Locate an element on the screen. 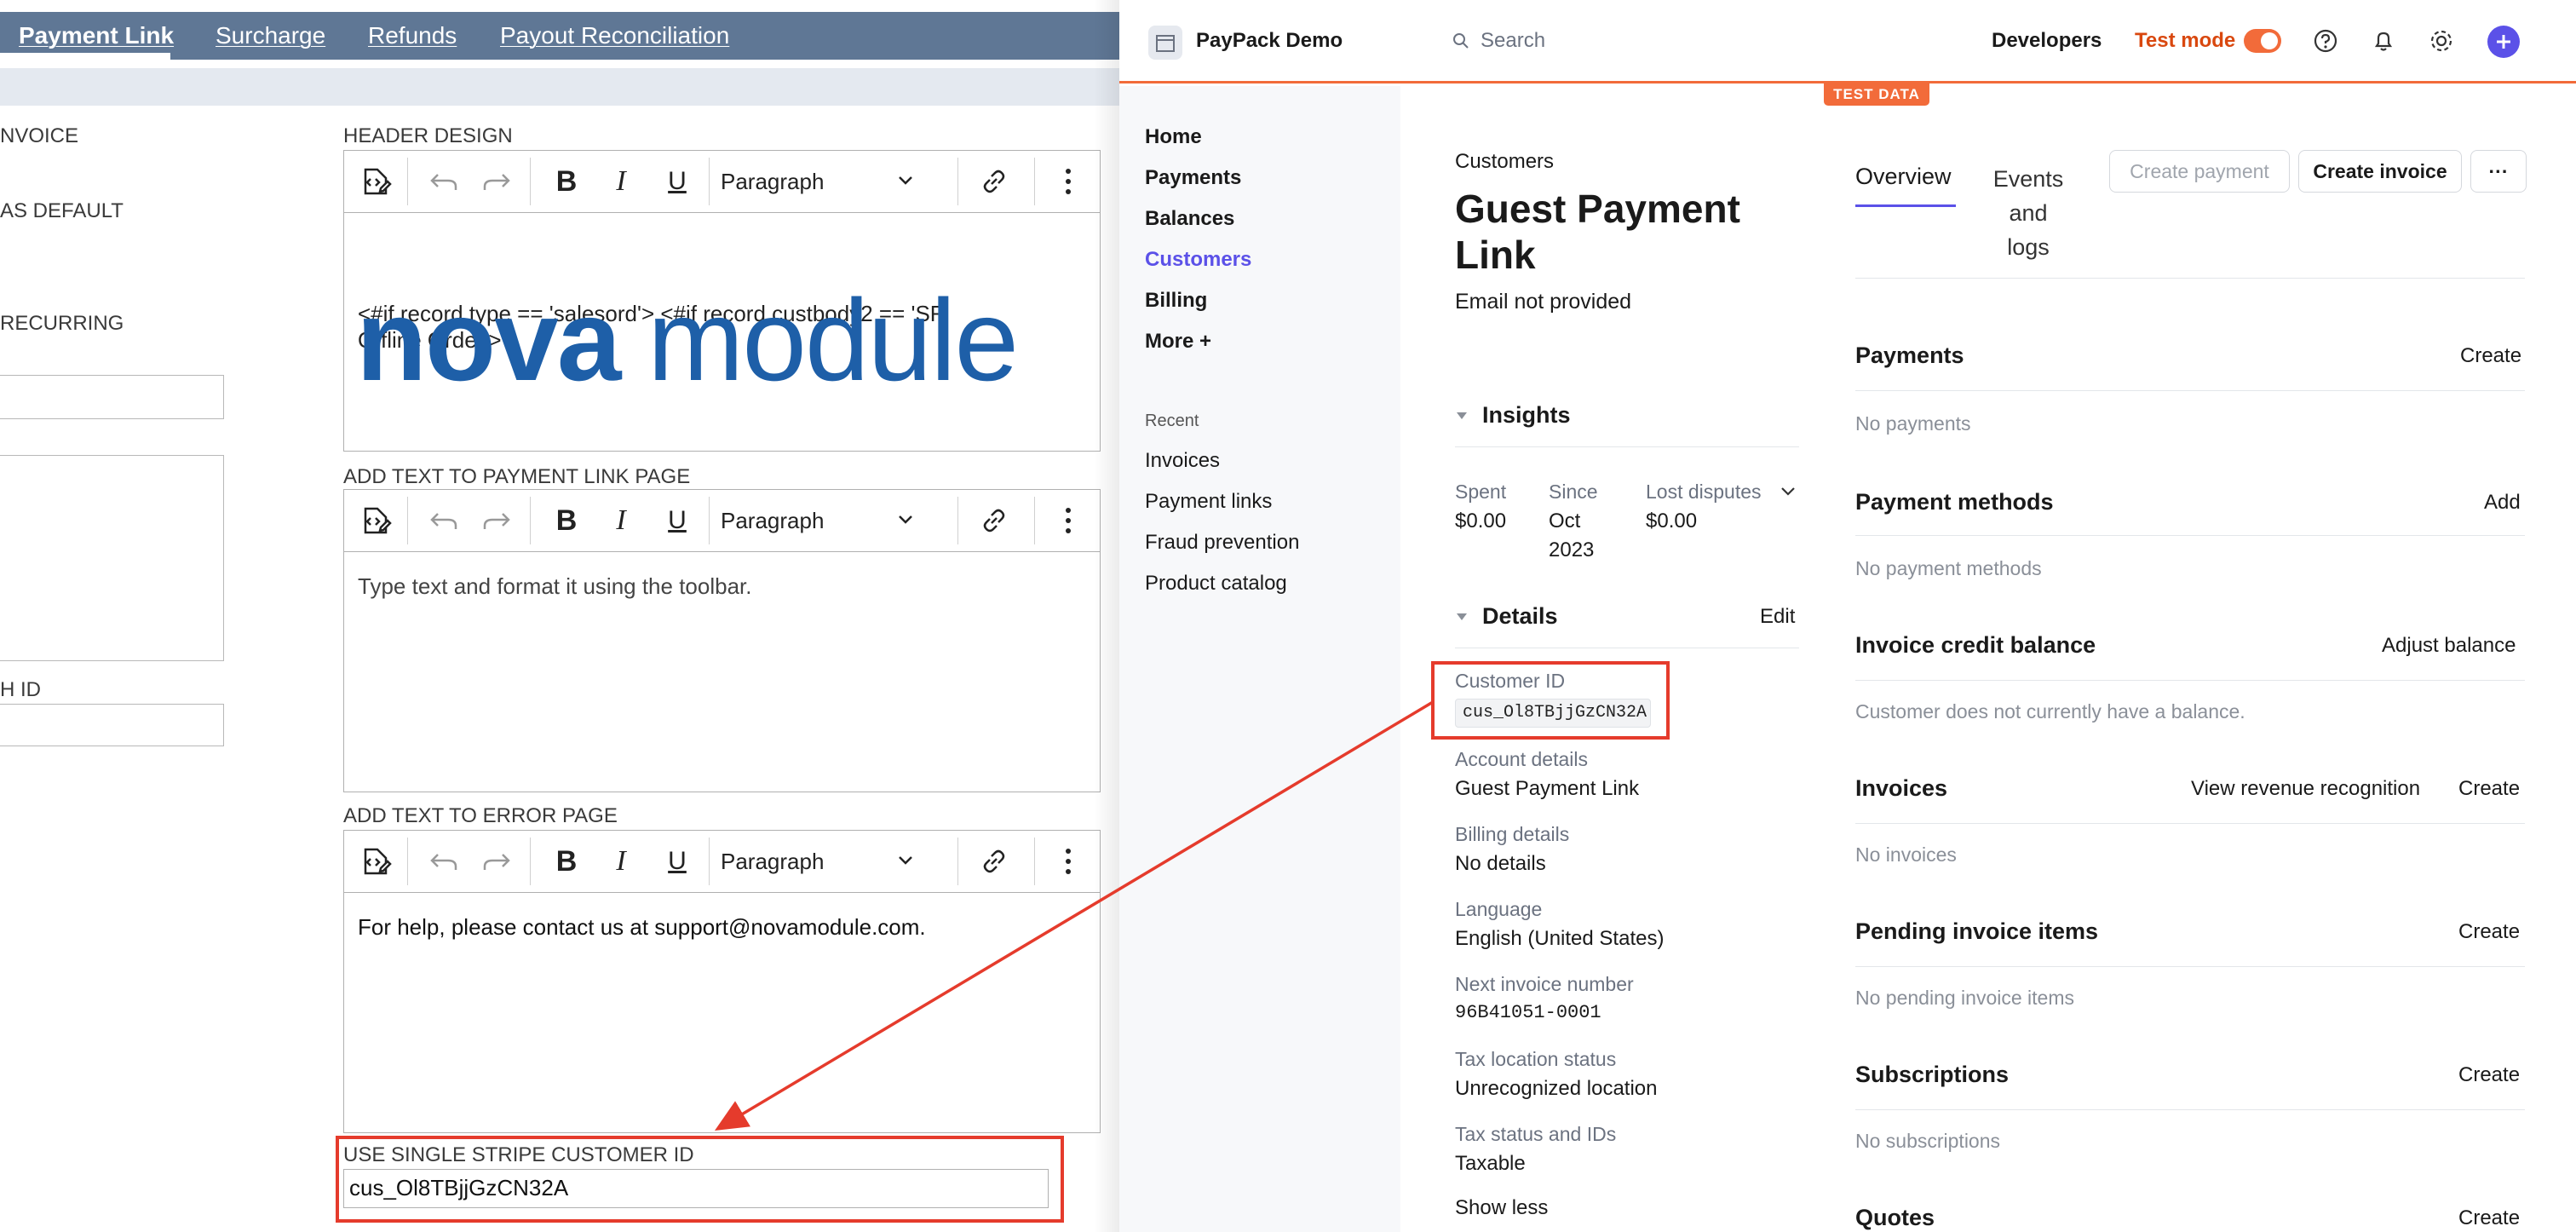  pending-items-create-link: Create is located at coordinates (2489, 932).